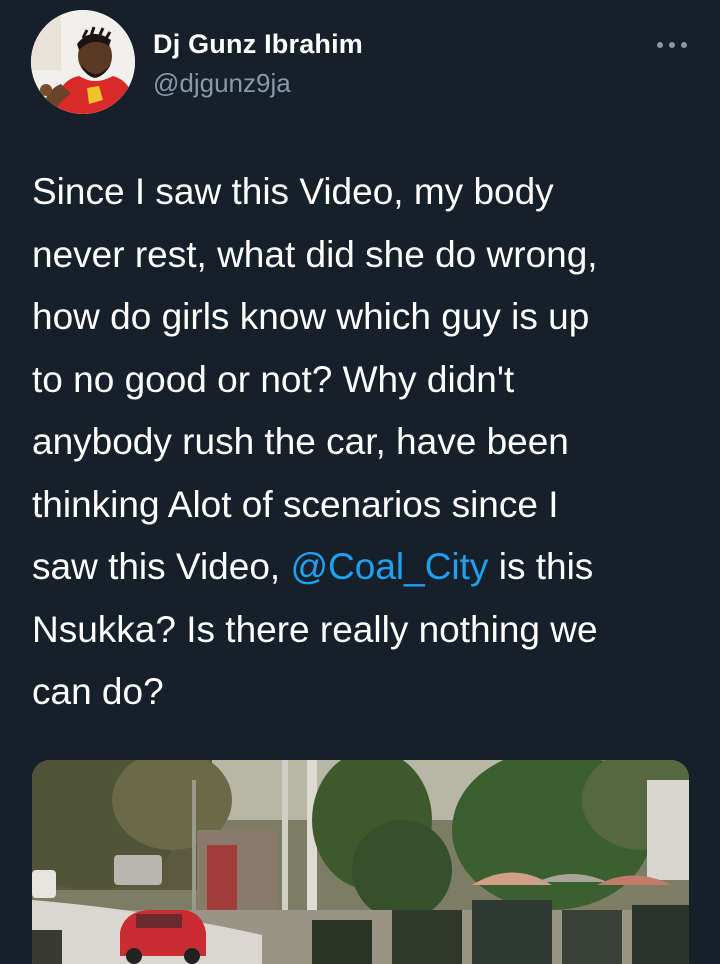 This screenshot has width=720, height=964. I want to click on tweet-text-line: Nsukka? Is there really nothing we, so click(315, 629).